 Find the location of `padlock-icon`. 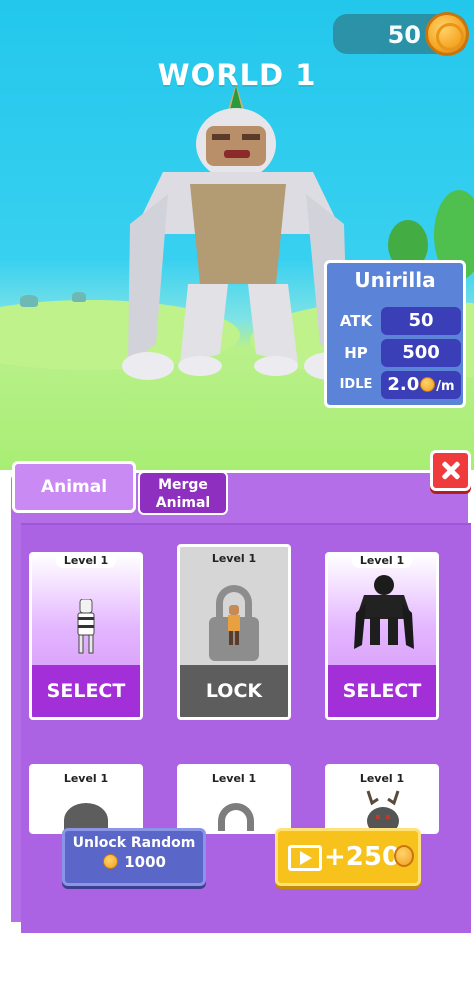

padlock-icon is located at coordinates (236, 817).